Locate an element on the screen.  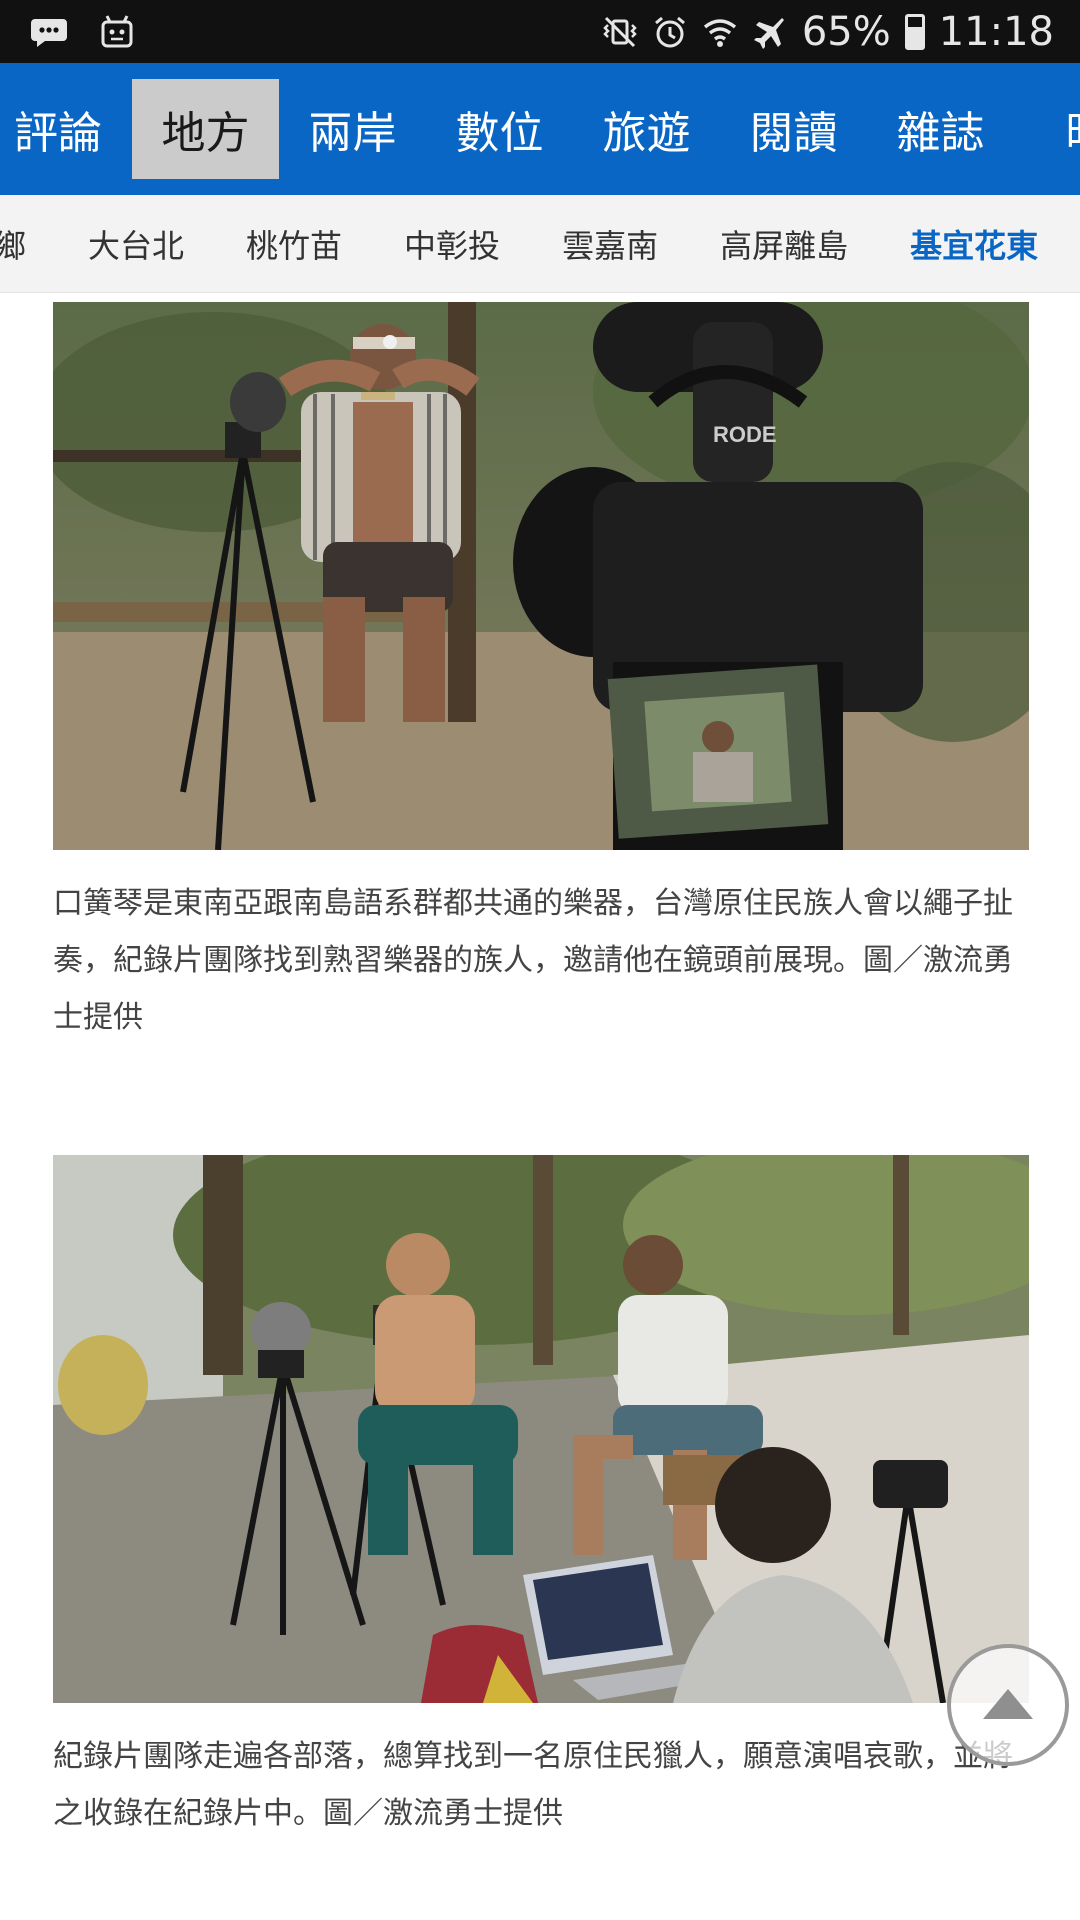
subtab-greater-taipei: 大台北 is located at coordinates (136, 244).